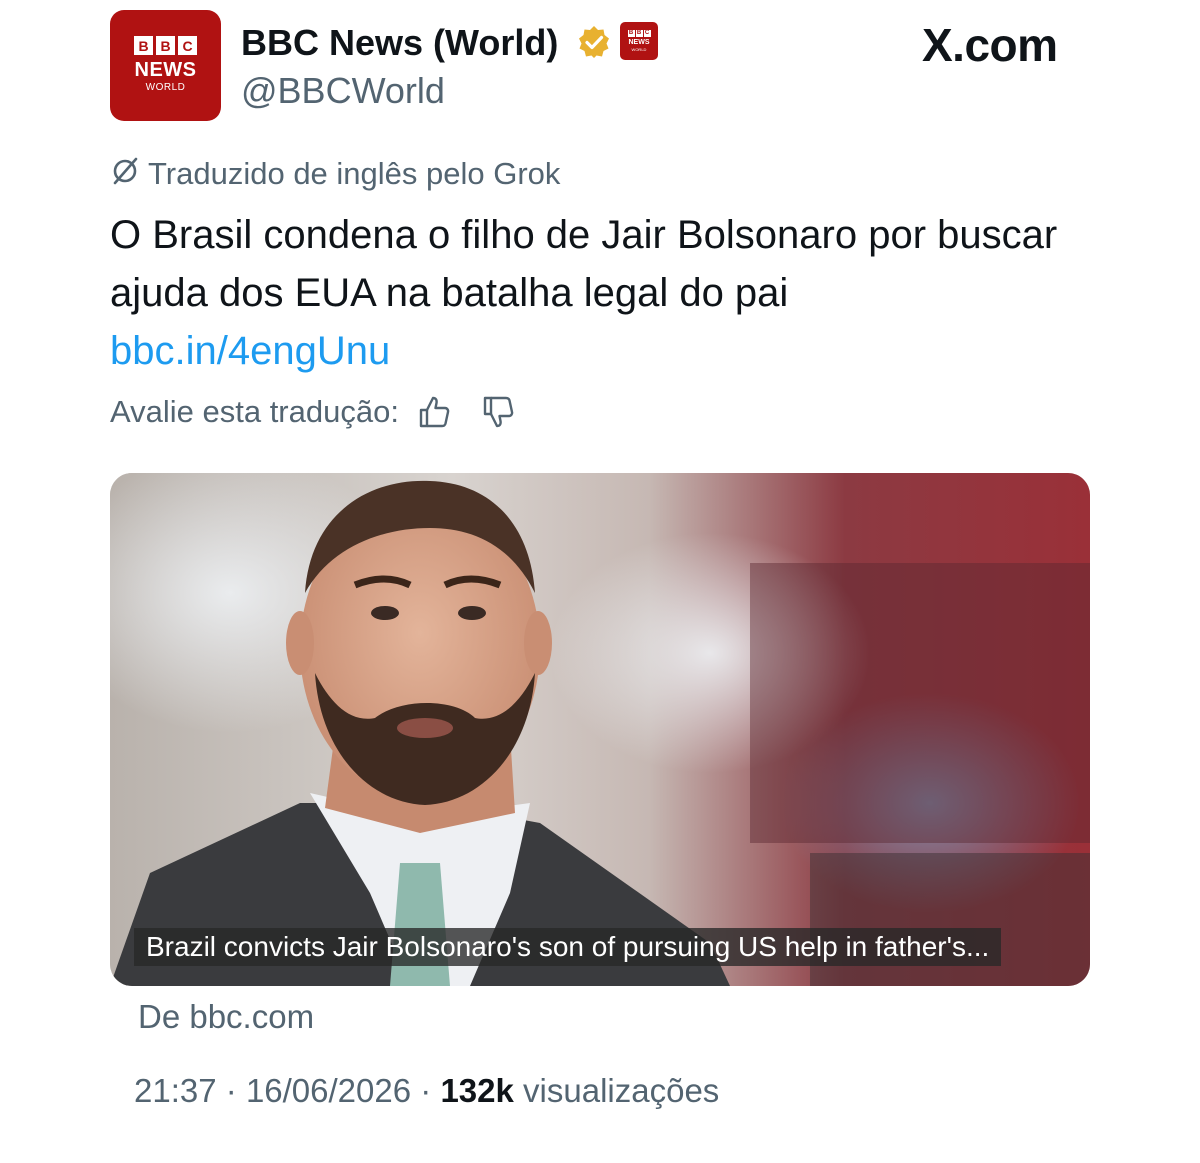  What do you see at coordinates (639, 49) in the screenshot?
I see `affiliate-world-text: WORLD` at bounding box center [639, 49].